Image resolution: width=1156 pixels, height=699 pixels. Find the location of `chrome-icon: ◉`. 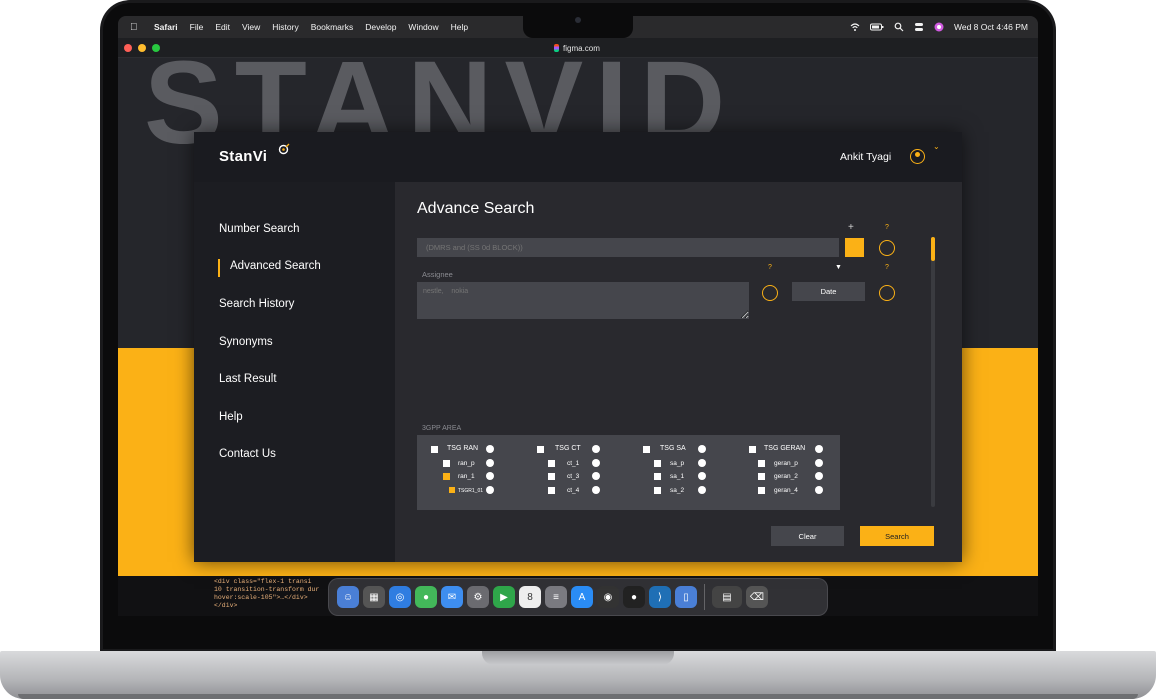

chrome-icon: ◉ is located at coordinates (608, 597).